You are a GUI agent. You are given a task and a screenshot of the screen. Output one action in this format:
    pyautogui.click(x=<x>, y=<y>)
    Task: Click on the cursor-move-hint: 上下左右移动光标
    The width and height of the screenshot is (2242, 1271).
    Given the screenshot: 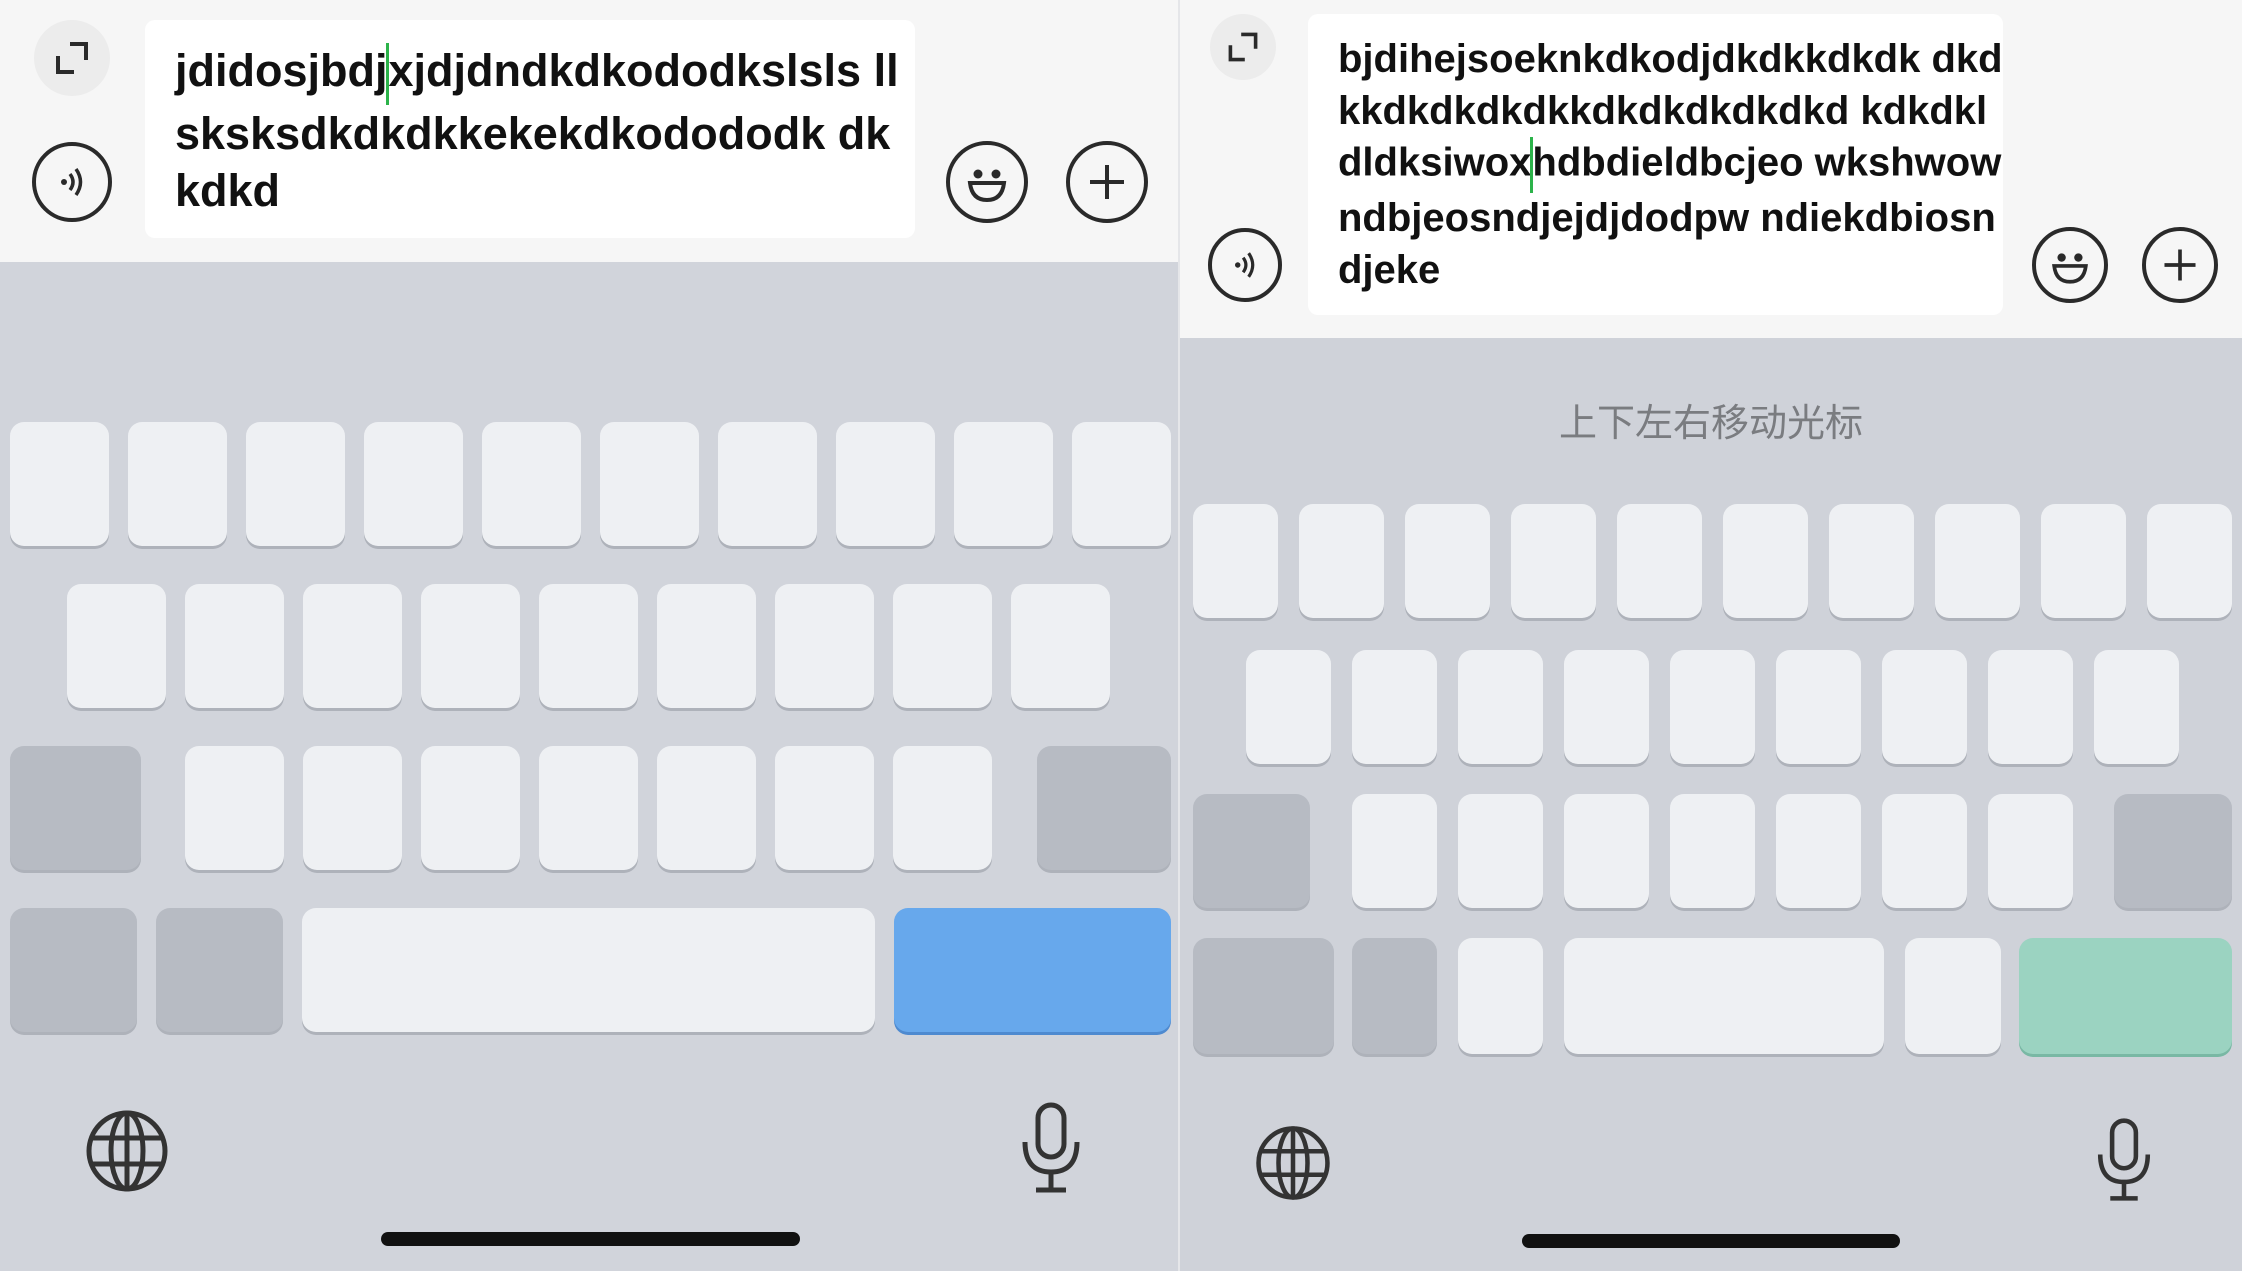 What is the action you would take?
    pyautogui.click(x=1710, y=424)
    